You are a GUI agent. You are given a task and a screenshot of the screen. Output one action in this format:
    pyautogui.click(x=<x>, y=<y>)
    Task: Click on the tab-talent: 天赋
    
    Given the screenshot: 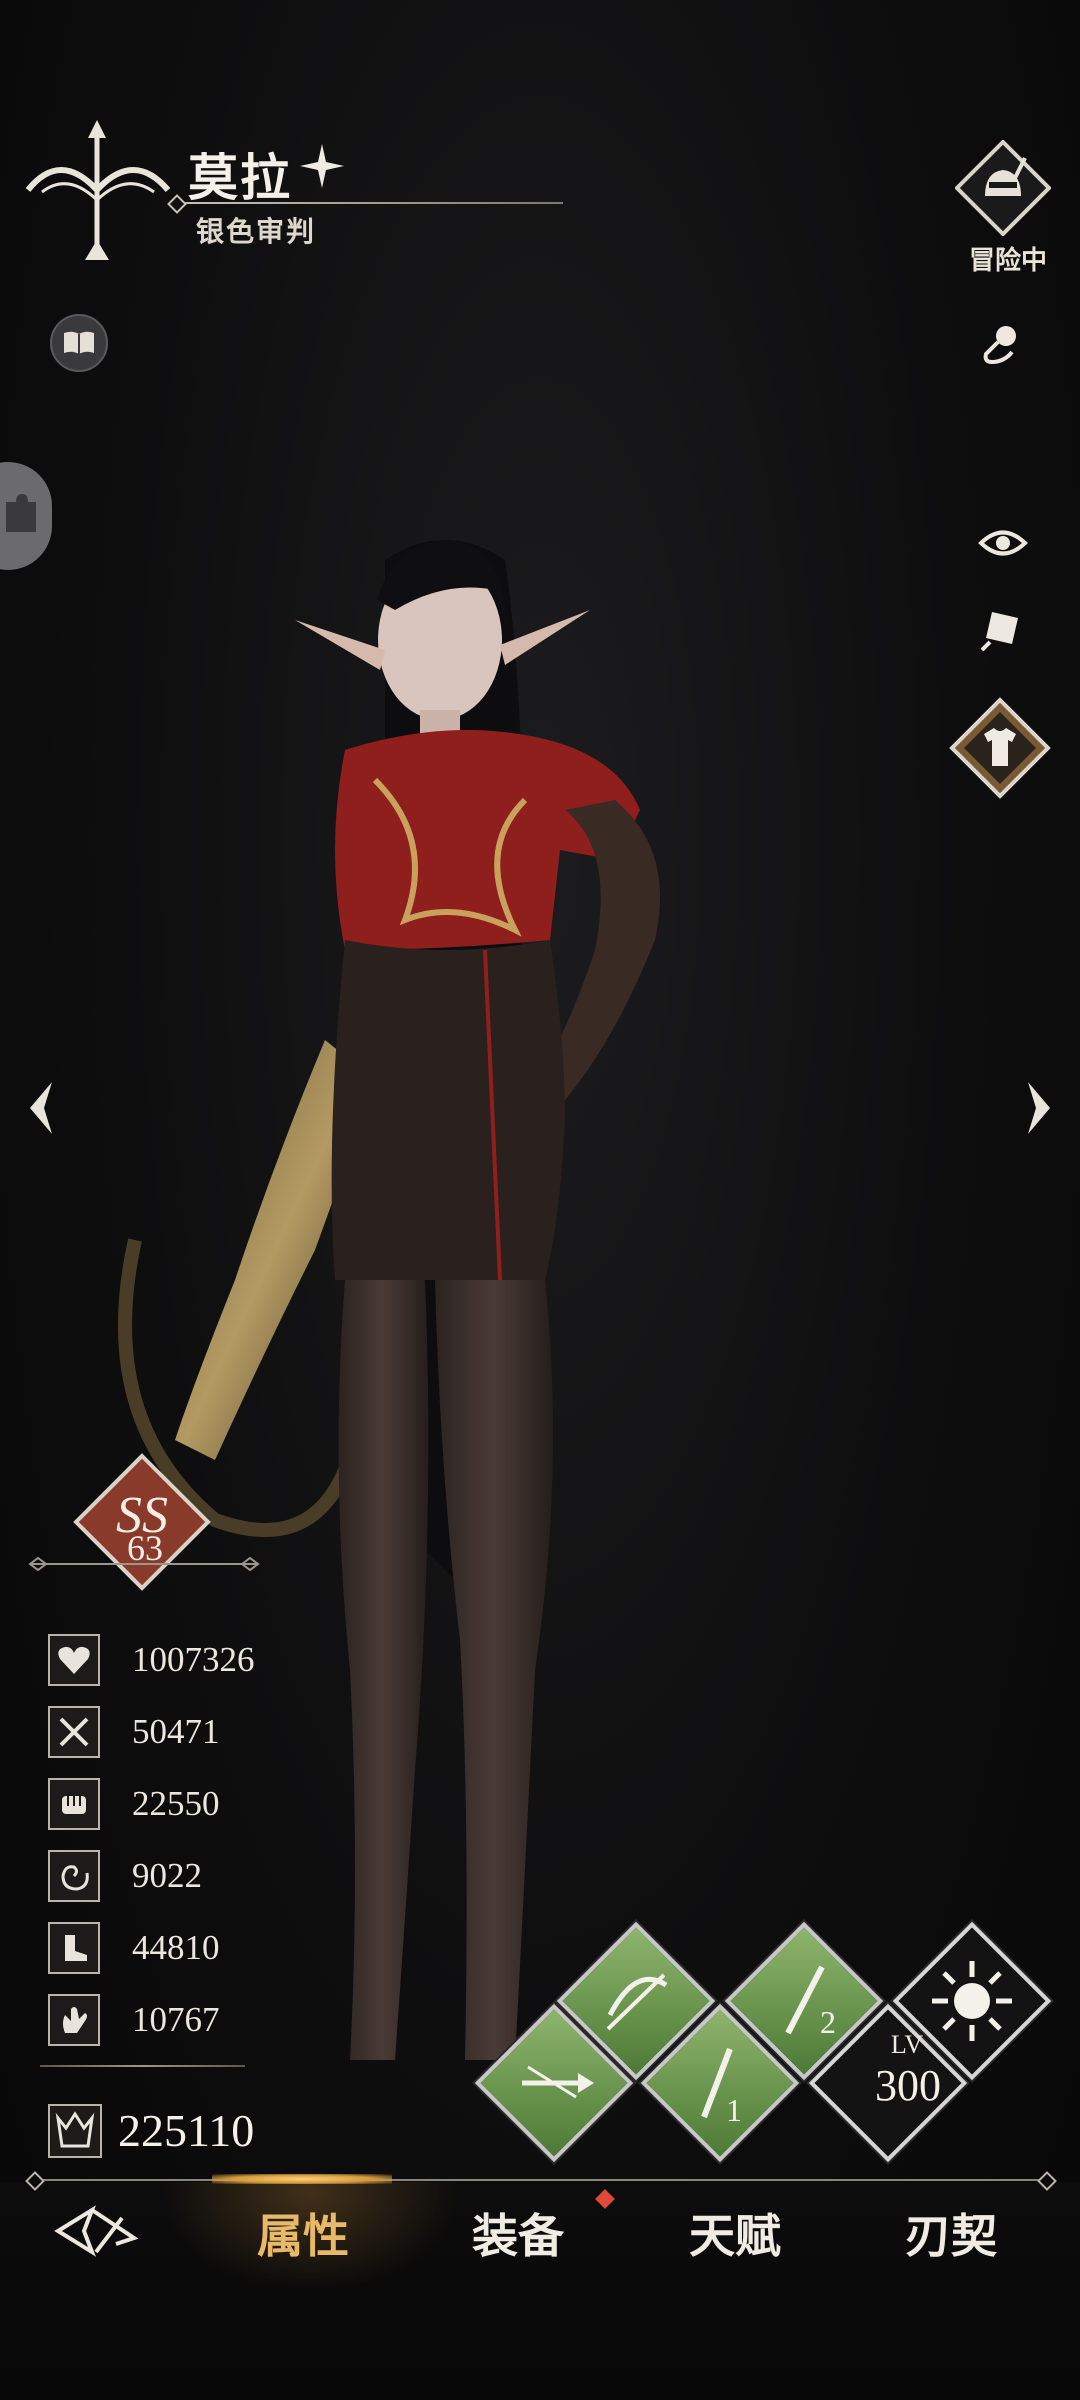 What is the action you would take?
    pyautogui.click(x=735, y=2235)
    